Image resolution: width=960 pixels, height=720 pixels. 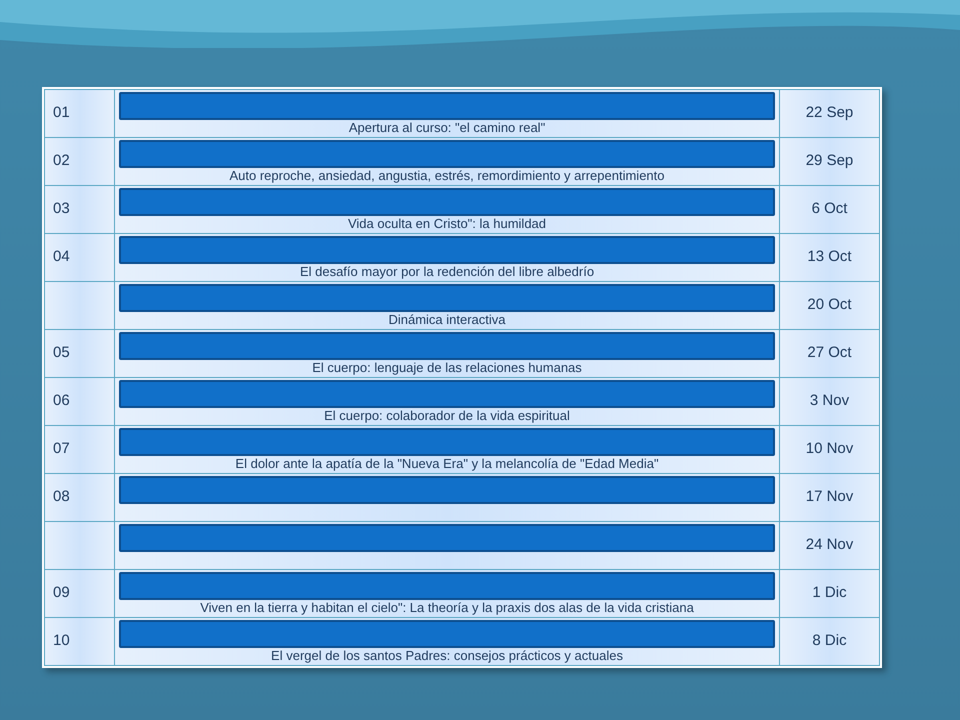 I want to click on session-date: 10 Nov, so click(x=830, y=449).